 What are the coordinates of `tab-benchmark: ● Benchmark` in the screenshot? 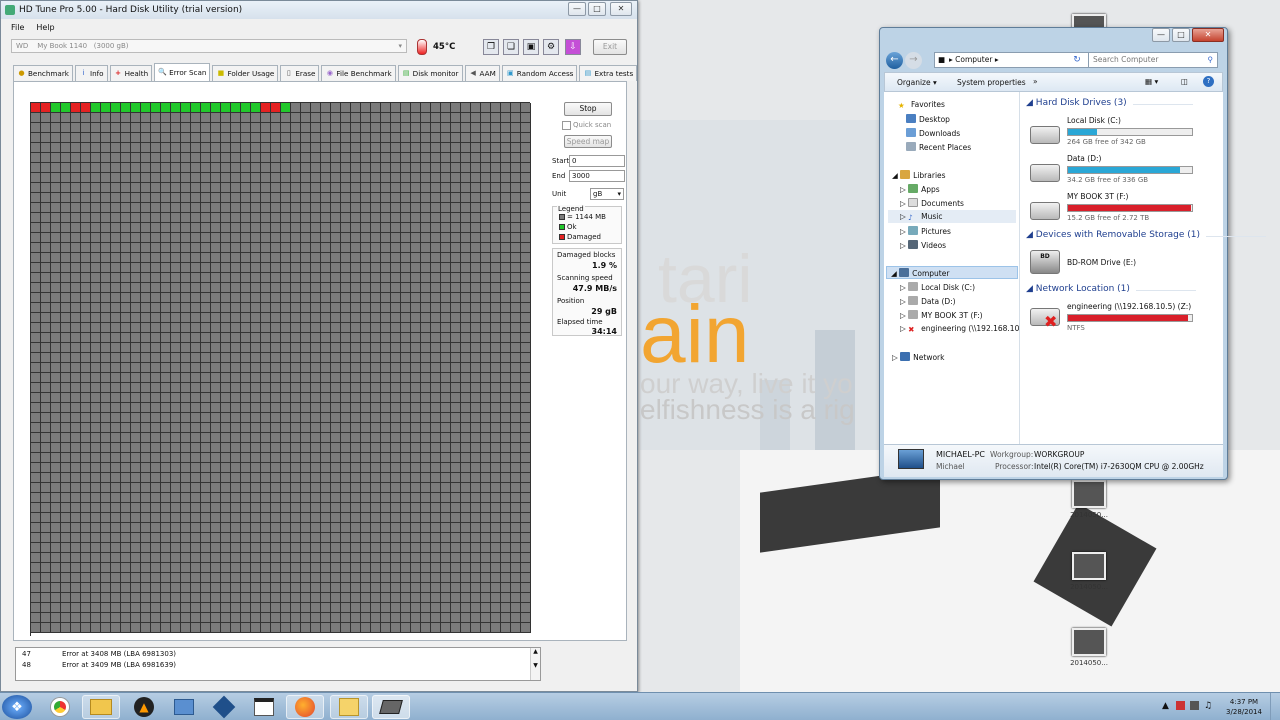 It's located at (43, 73).